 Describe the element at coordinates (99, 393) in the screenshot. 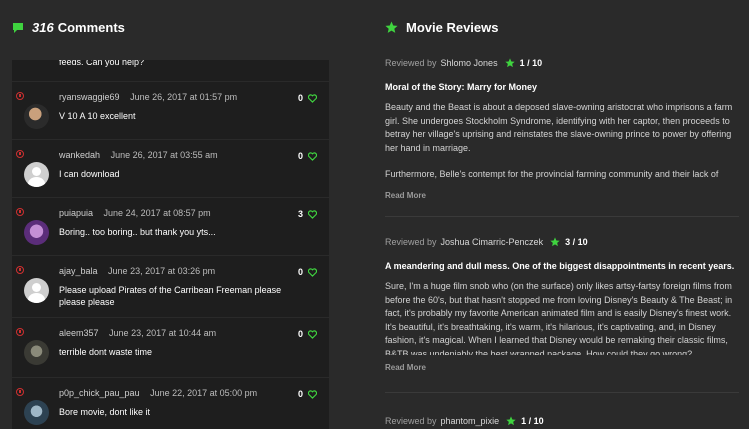

I see `comment-username: p0p_chick_pau_pau` at that location.